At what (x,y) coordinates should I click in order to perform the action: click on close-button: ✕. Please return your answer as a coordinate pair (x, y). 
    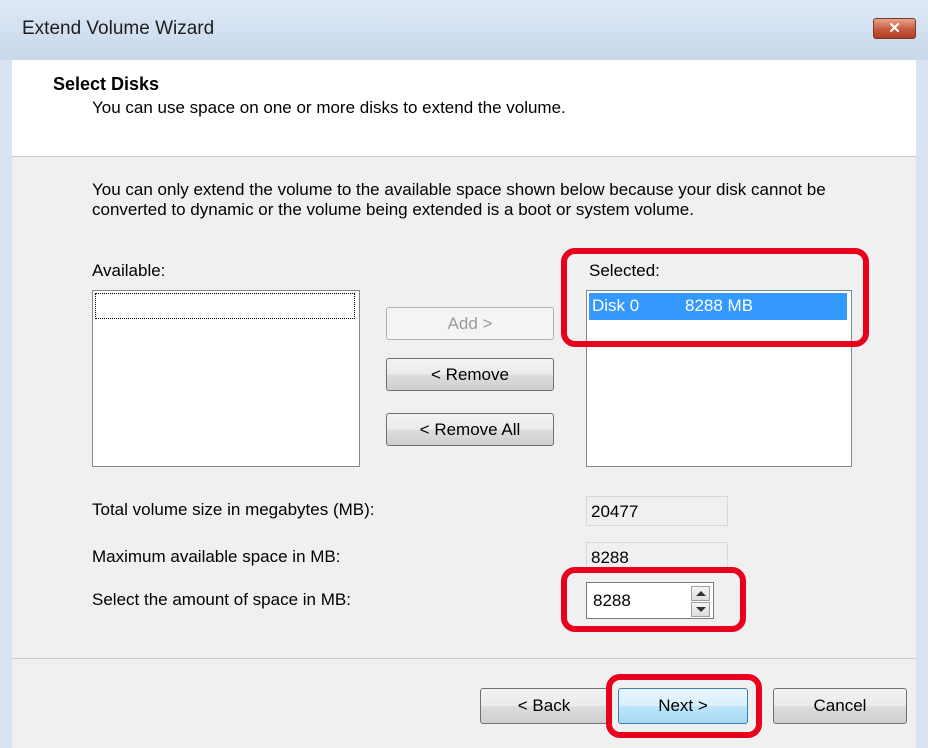
    Looking at the image, I should click on (894, 28).